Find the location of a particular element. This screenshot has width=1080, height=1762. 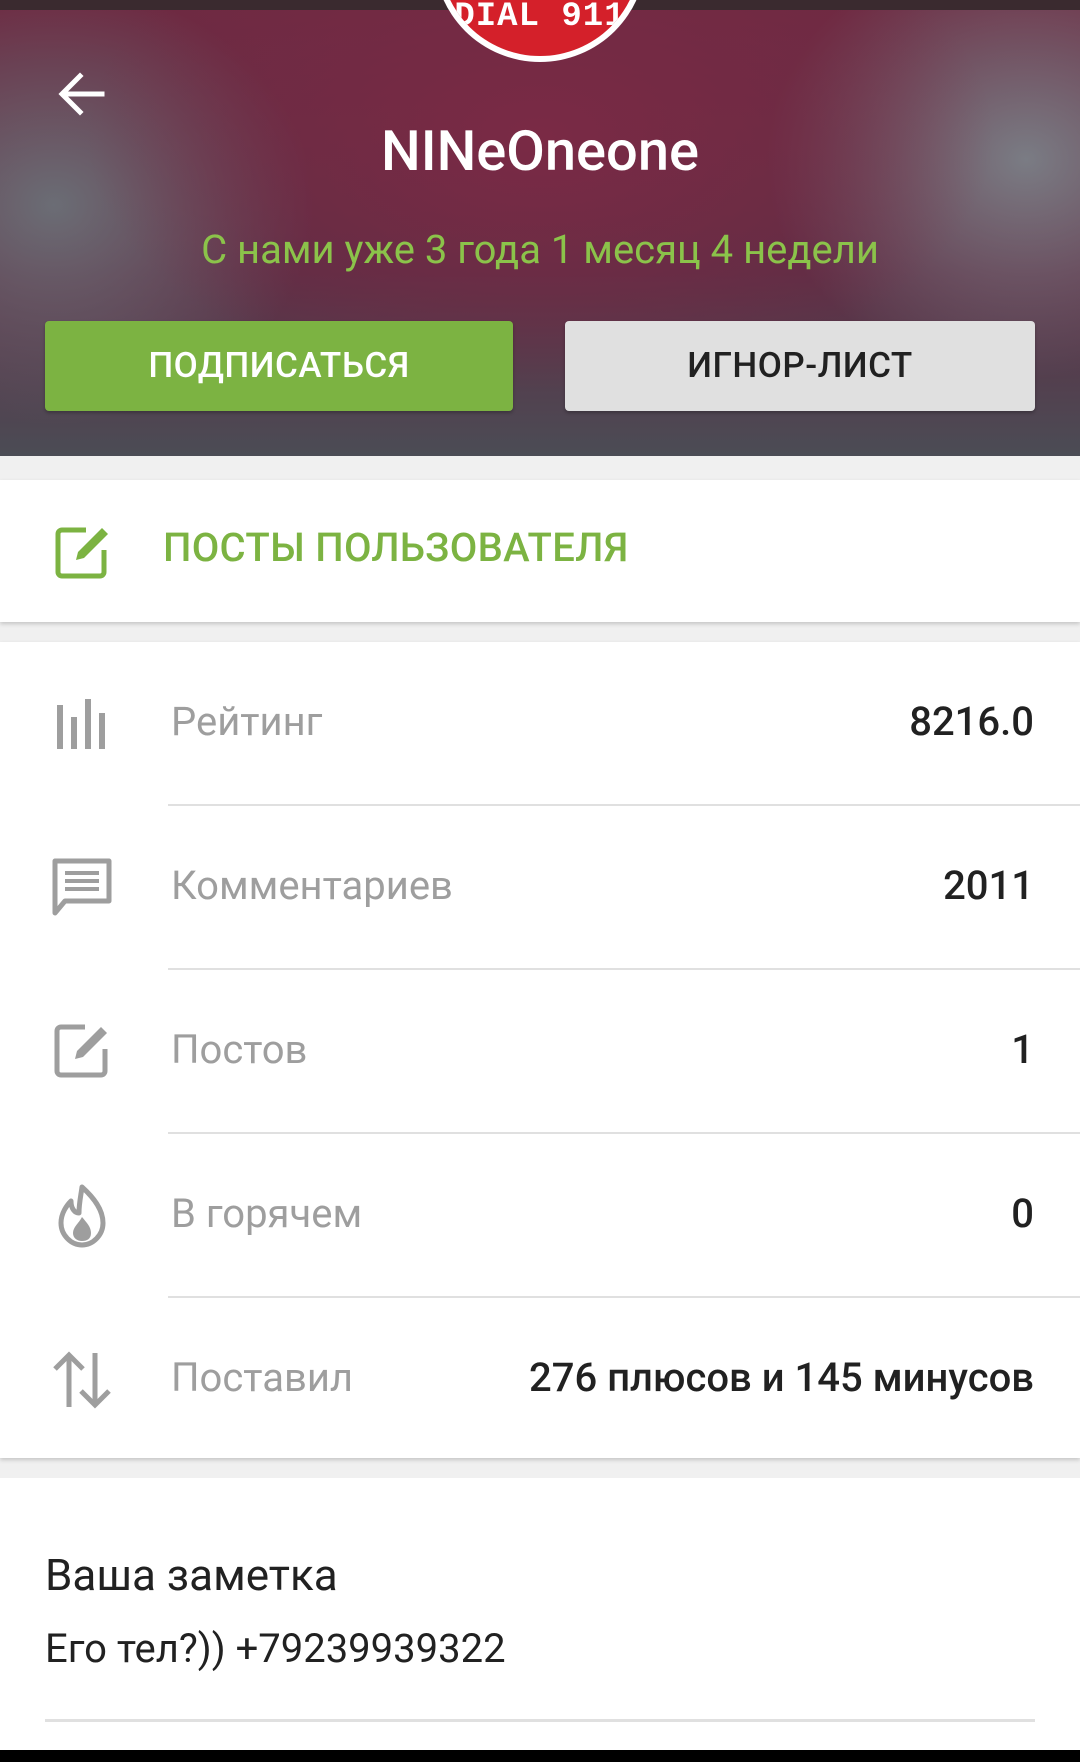

back-arrow-icon is located at coordinates (82, 94).